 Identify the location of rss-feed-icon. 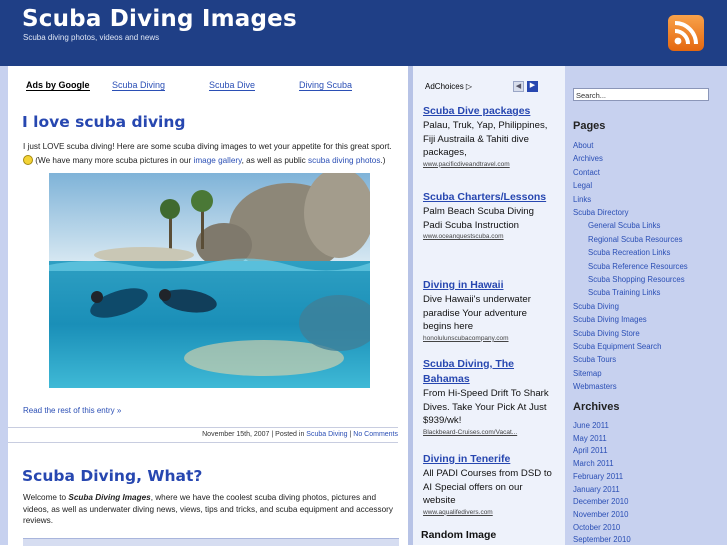
(686, 33).